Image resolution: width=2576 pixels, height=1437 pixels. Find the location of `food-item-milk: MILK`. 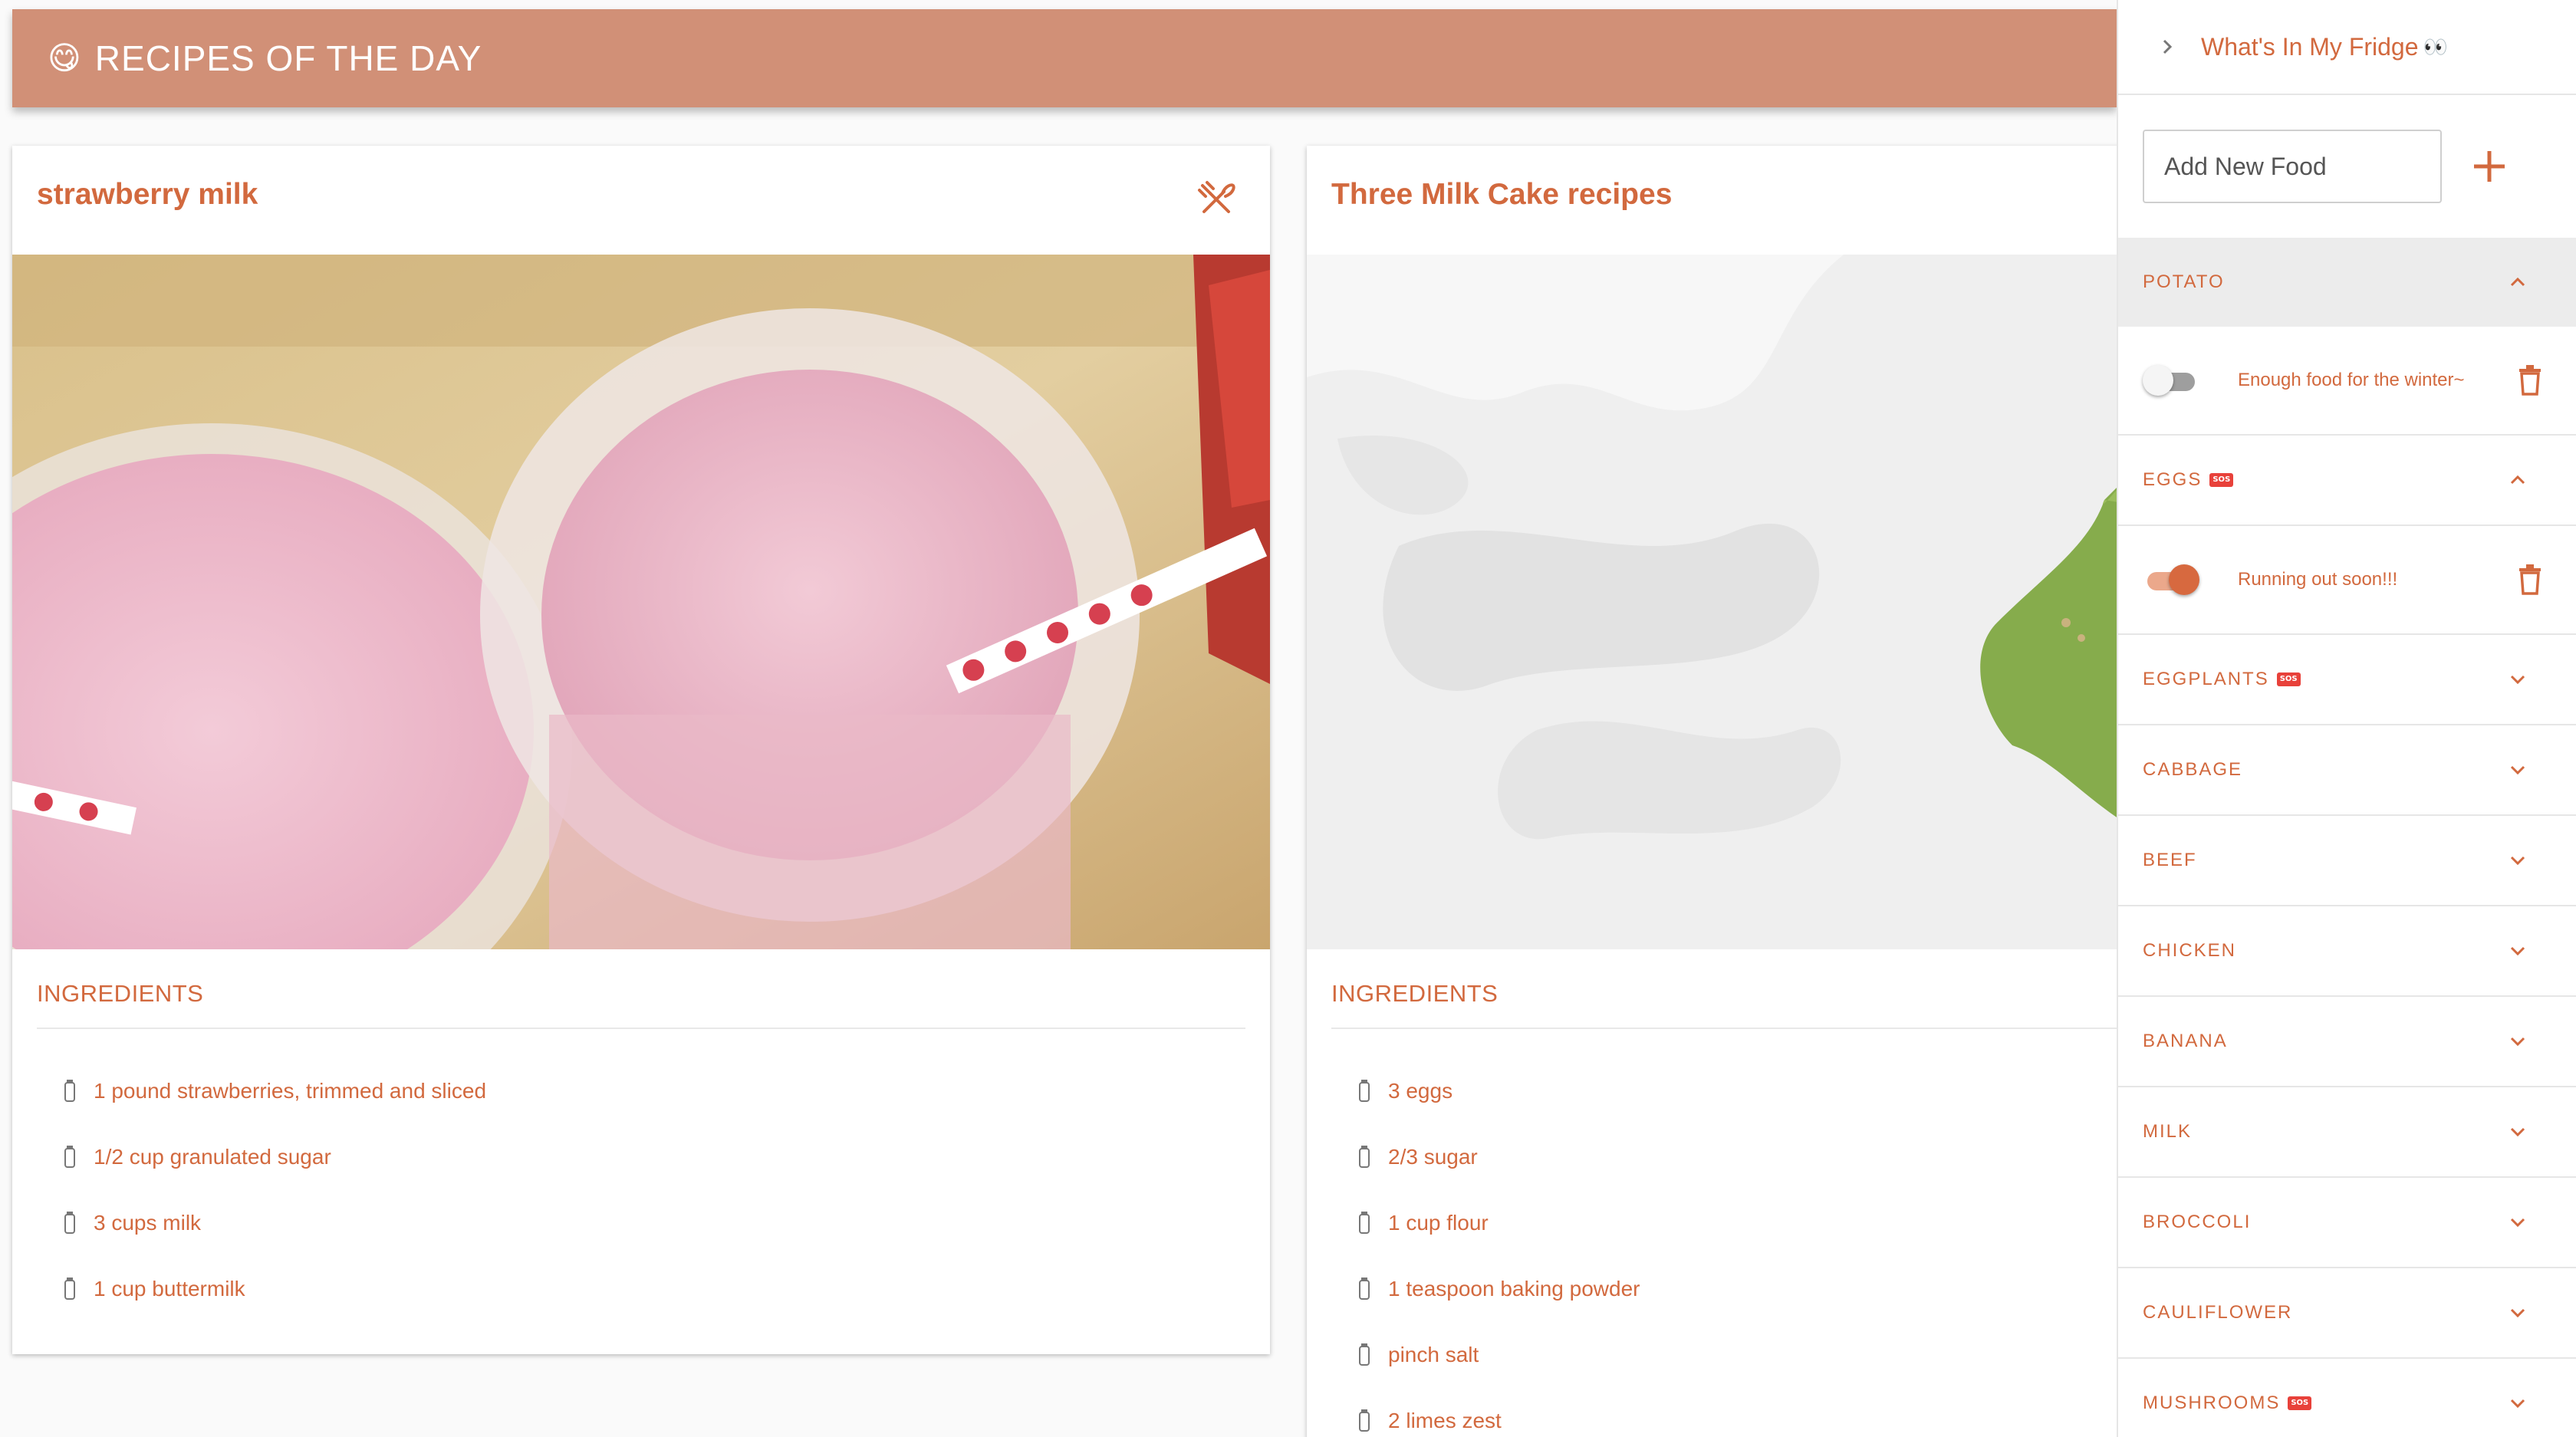

food-item-milk: MILK is located at coordinates (2347, 1132).